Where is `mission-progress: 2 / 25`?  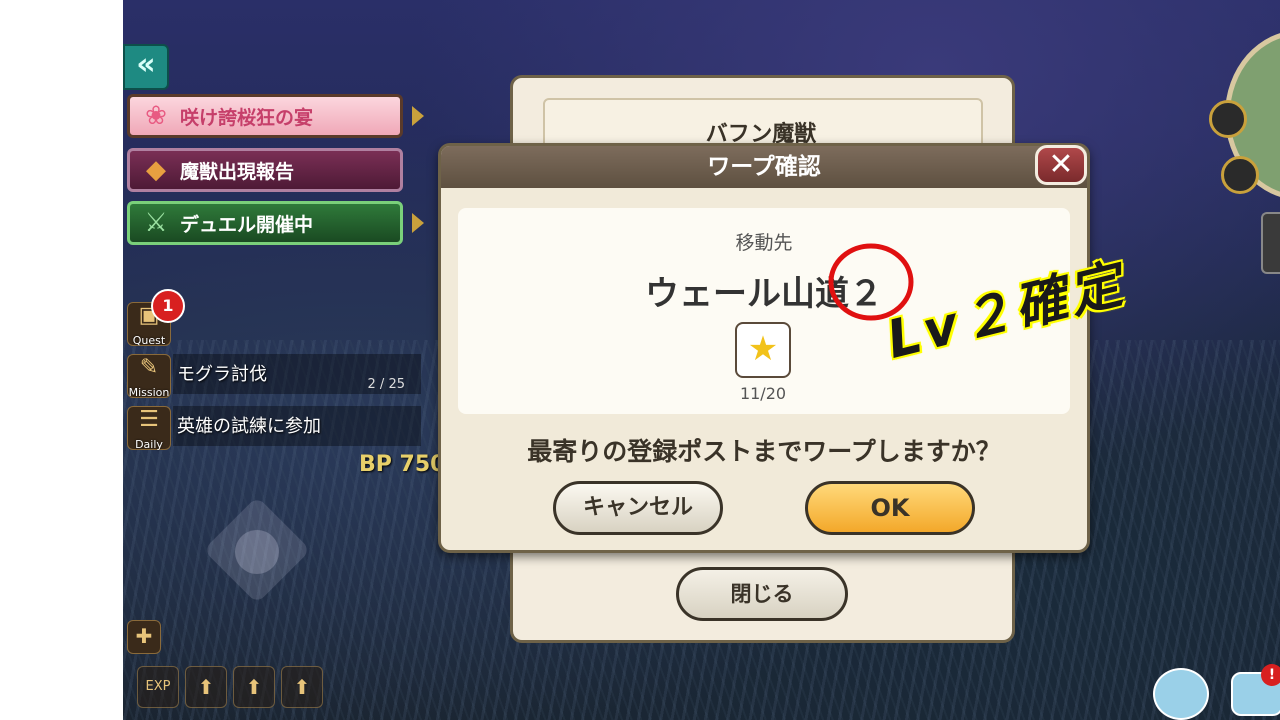
mission-progress: 2 / 25 is located at coordinates (386, 384).